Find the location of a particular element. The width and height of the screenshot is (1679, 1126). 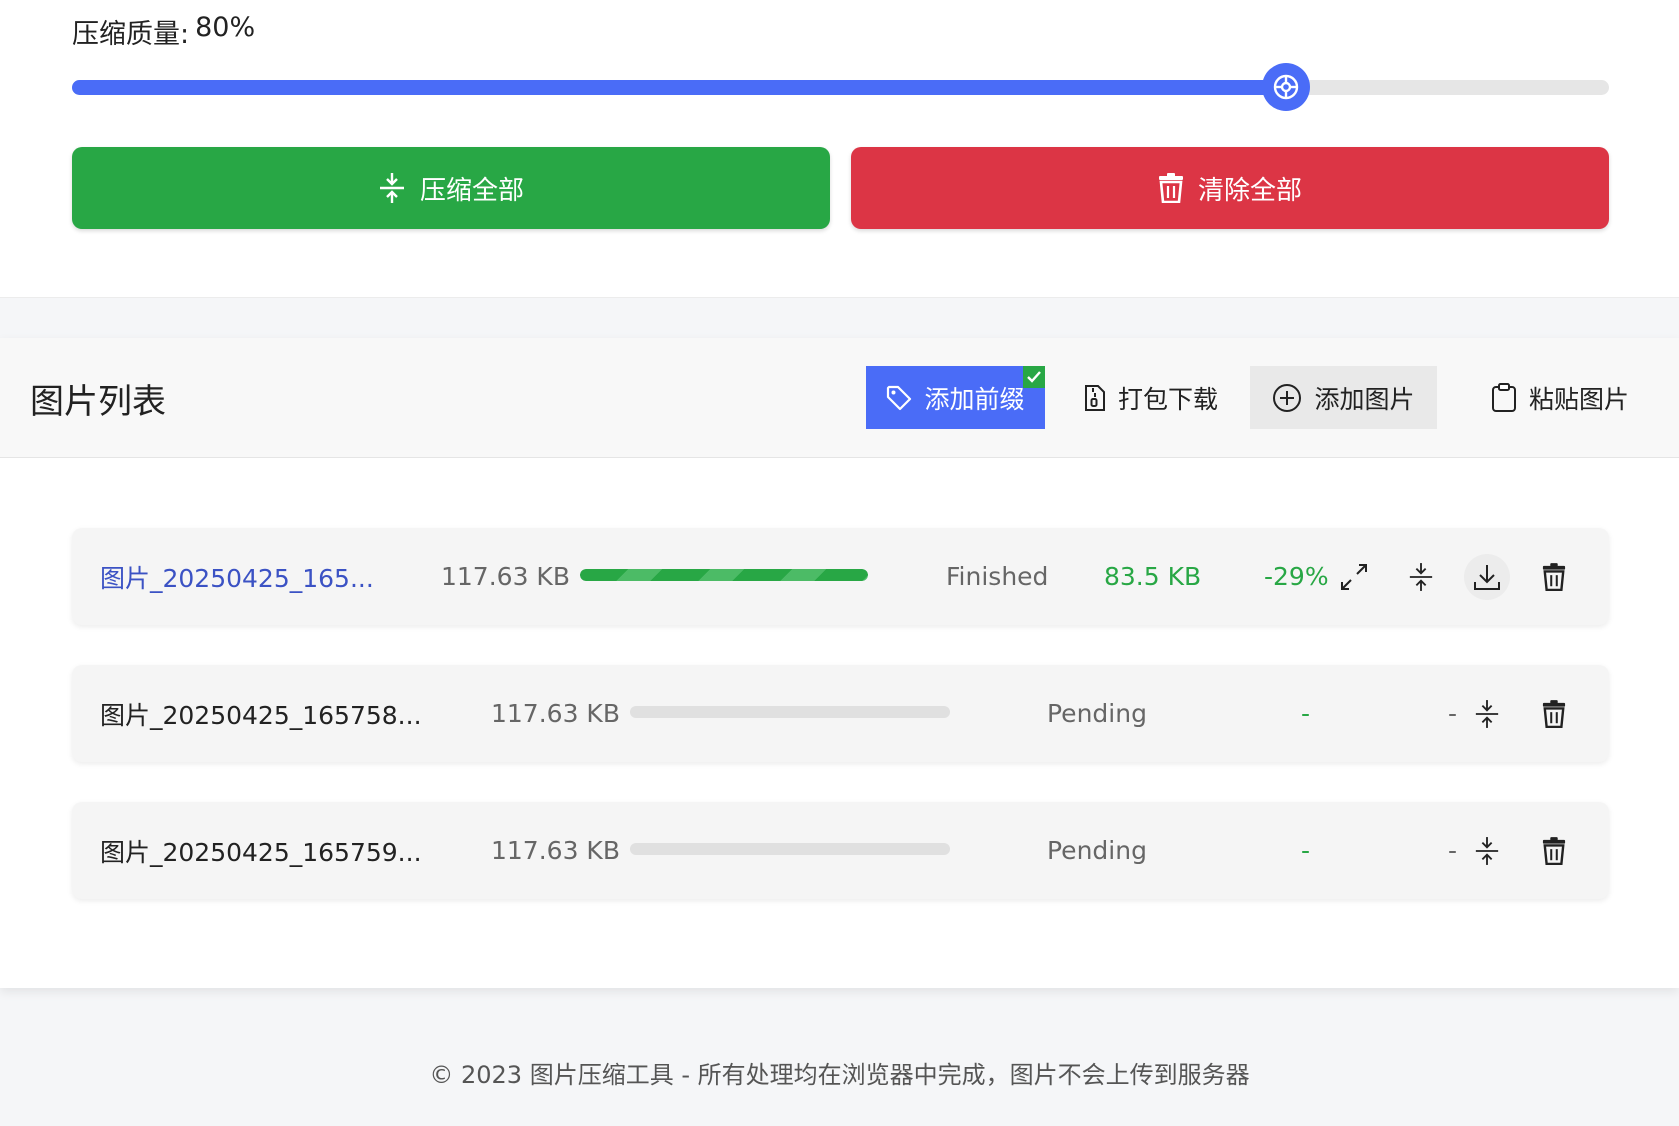

paste-image-button: 粘贴图片 is located at coordinates (1560, 397).